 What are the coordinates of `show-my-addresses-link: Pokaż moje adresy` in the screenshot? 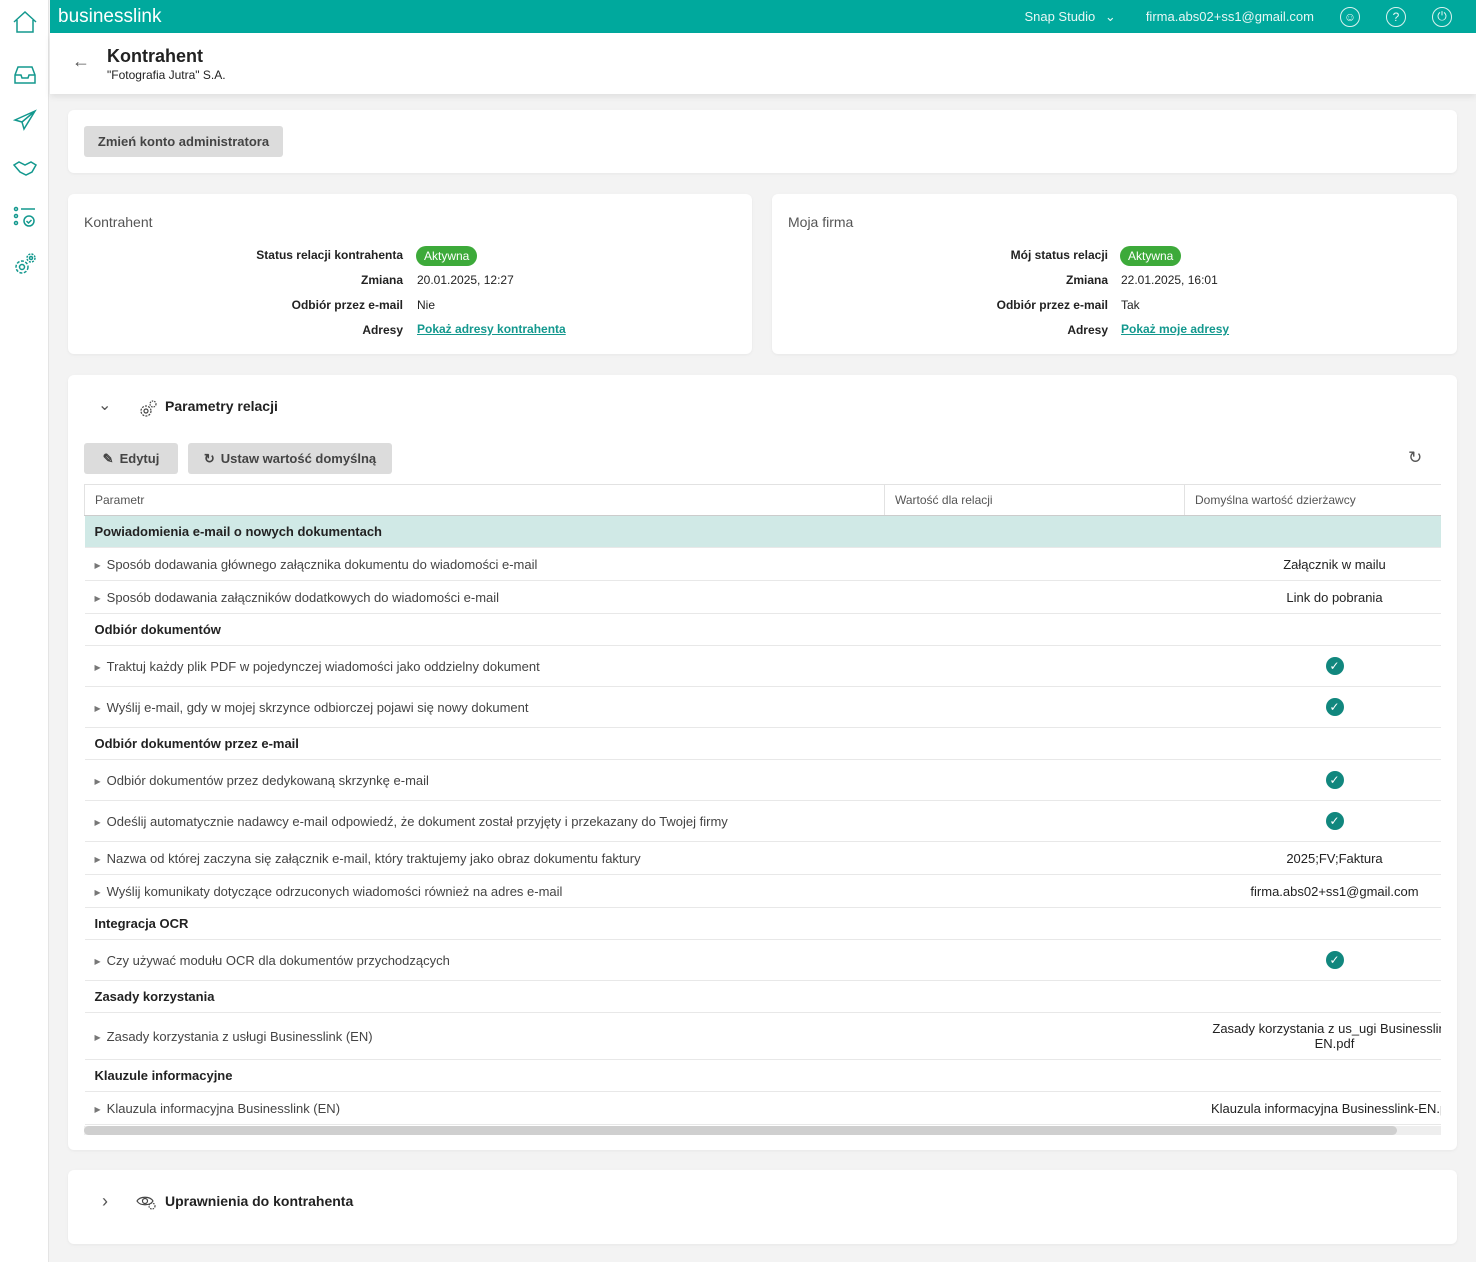 It's located at (1175, 329).